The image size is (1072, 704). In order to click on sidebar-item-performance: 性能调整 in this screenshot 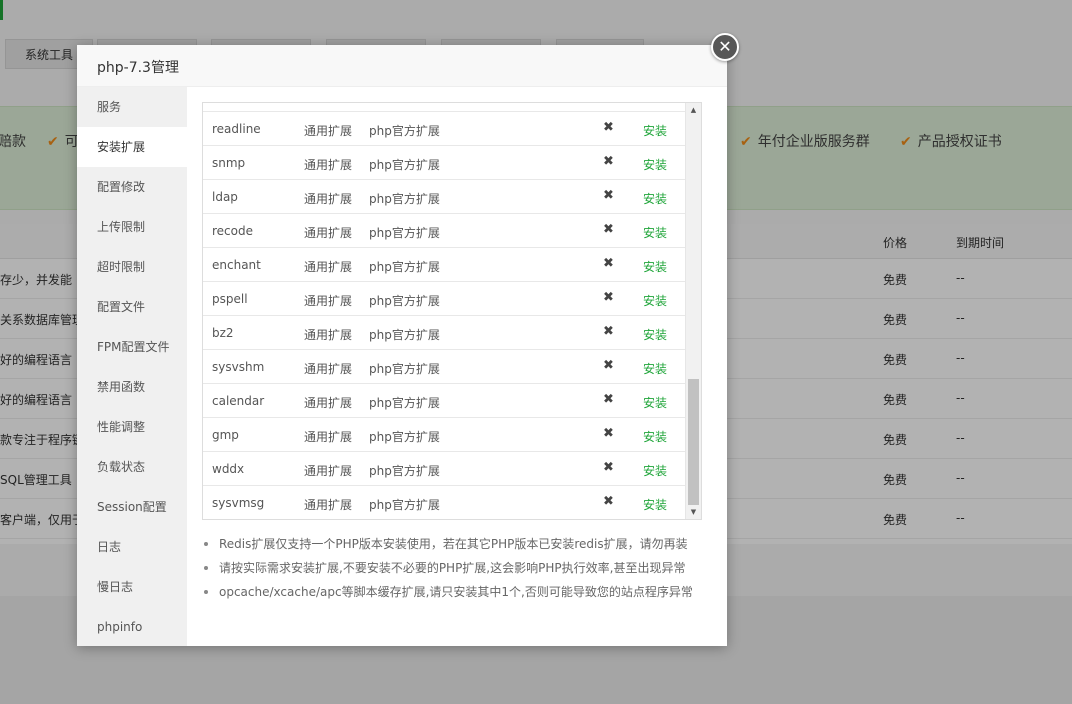, I will do `click(132, 427)`.